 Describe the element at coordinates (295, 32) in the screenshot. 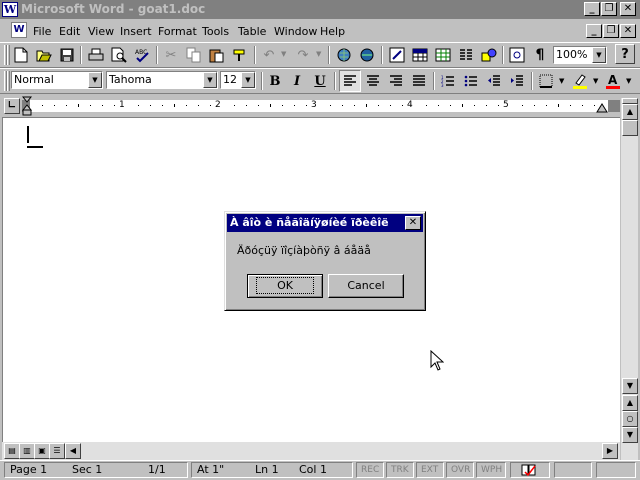

I see `menu-window: Window` at that location.